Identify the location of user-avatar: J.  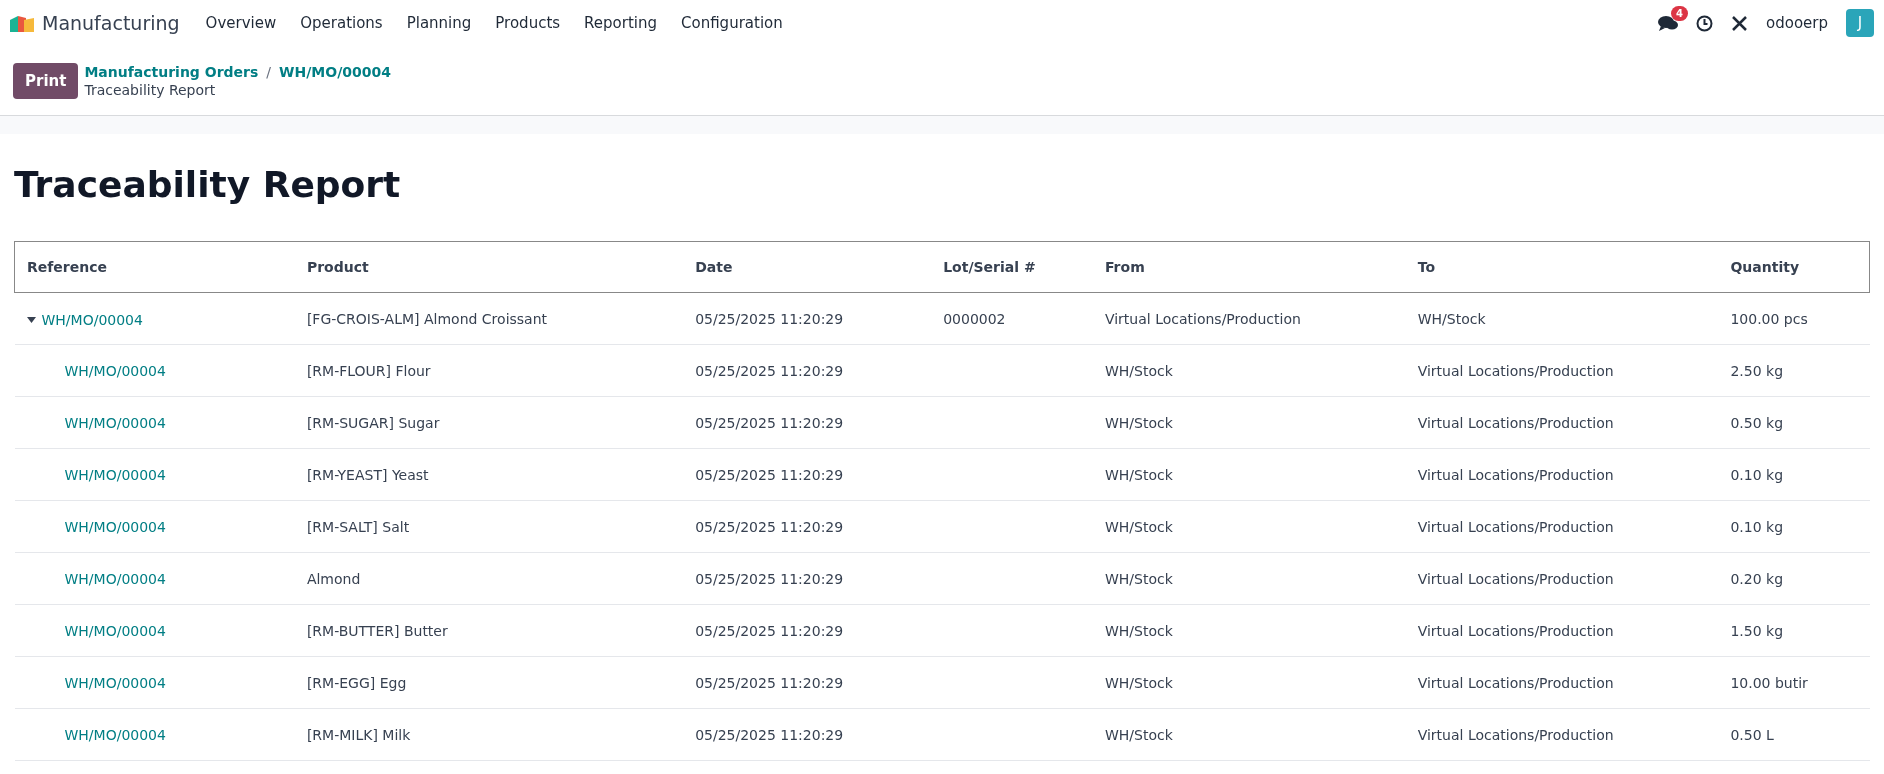
(1860, 23).